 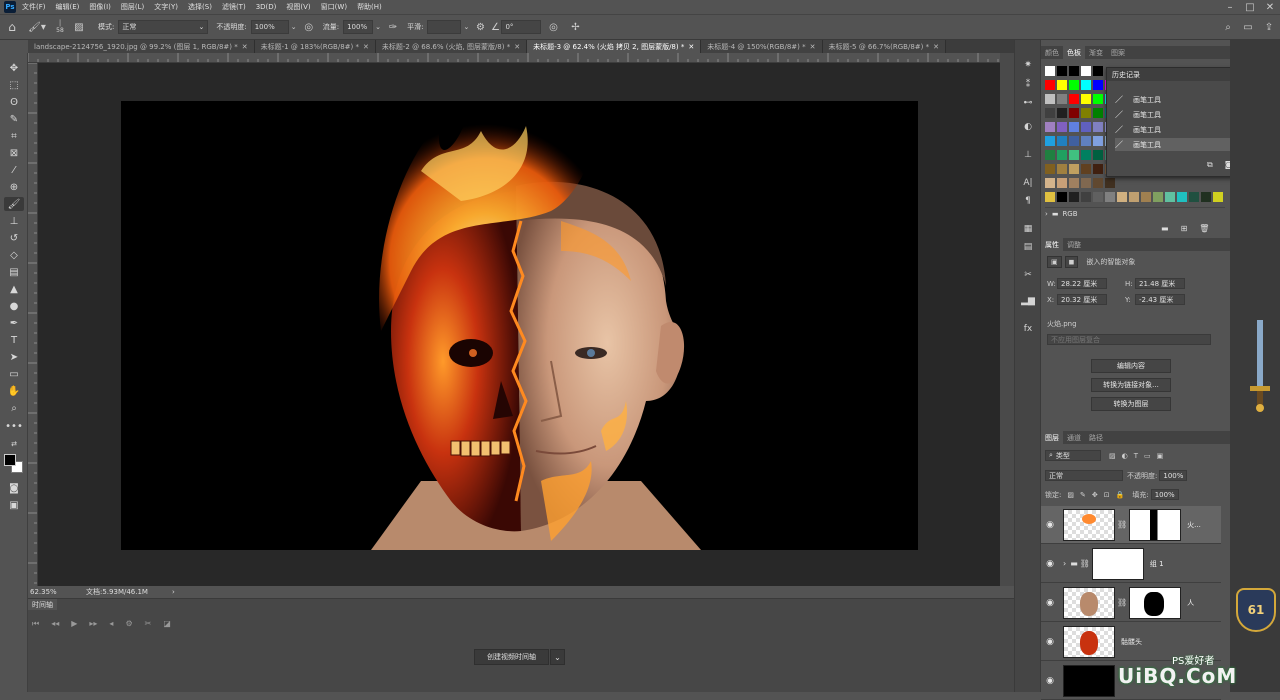 I want to click on settings-icon: ⚙, so click(x=128, y=624).